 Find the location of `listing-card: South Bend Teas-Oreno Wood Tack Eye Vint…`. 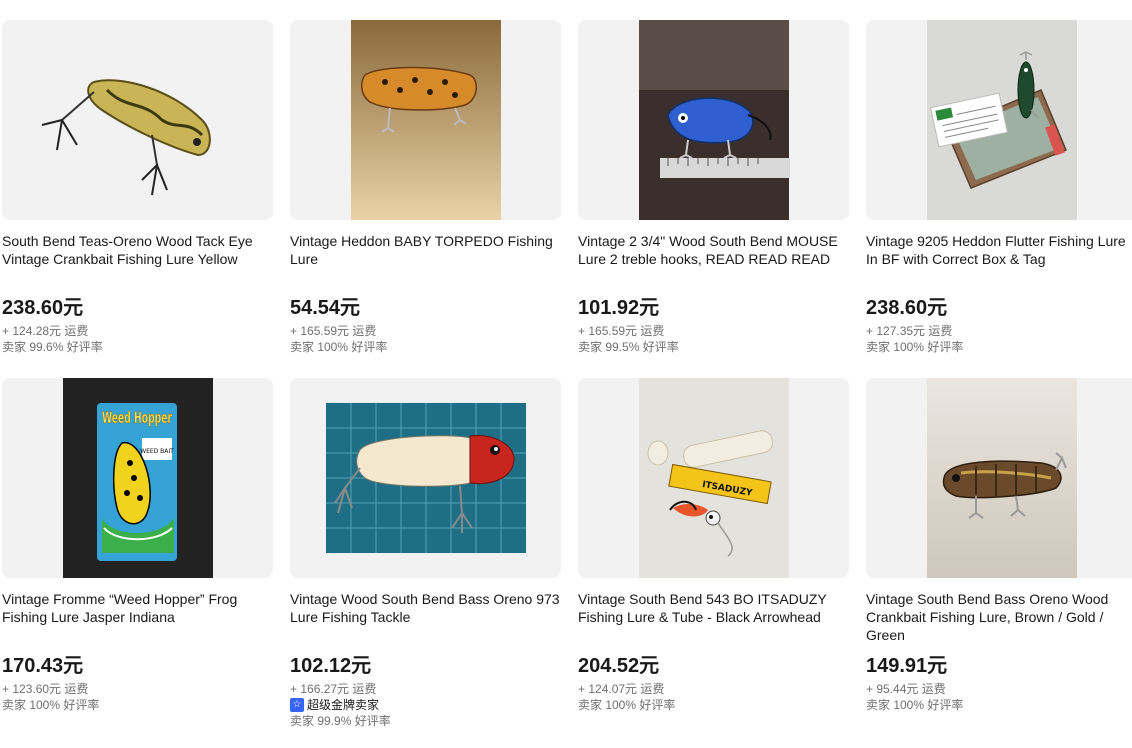

listing-card: South Bend Teas-Oreno Wood Tack Eye Vint… is located at coordinates (137, 187).